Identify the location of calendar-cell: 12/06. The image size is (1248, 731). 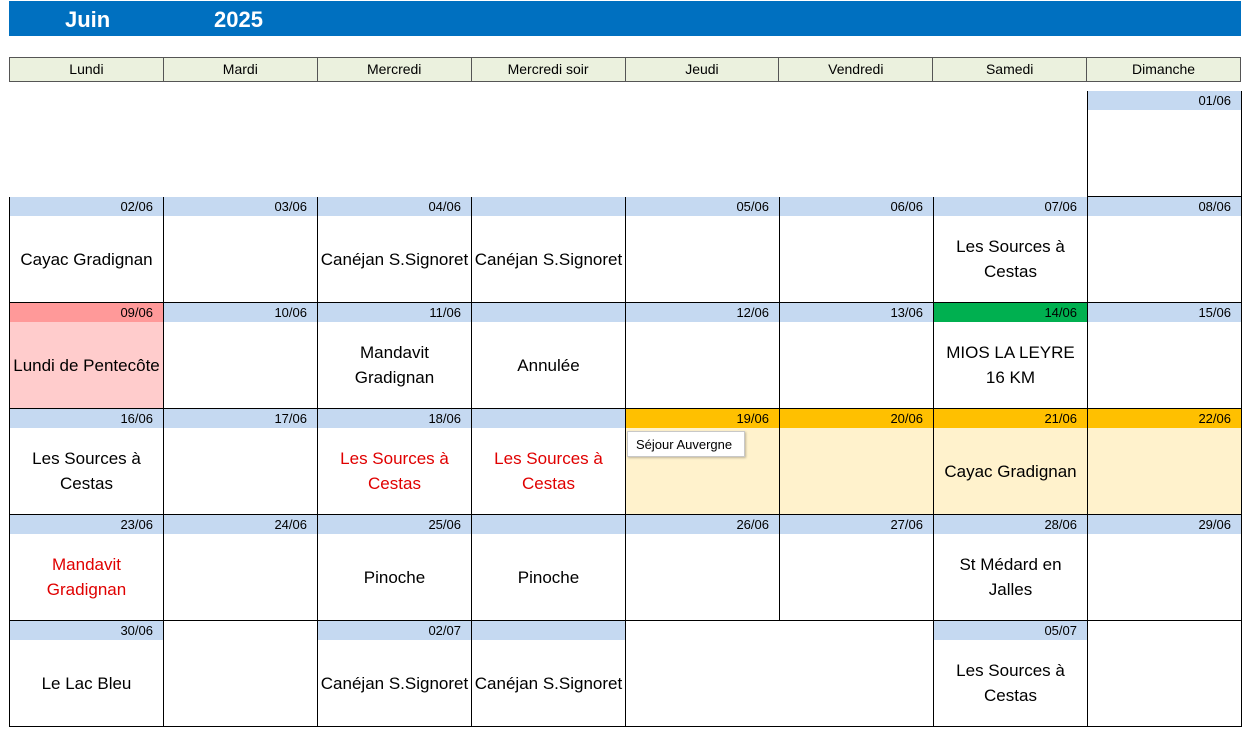
(702, 356).